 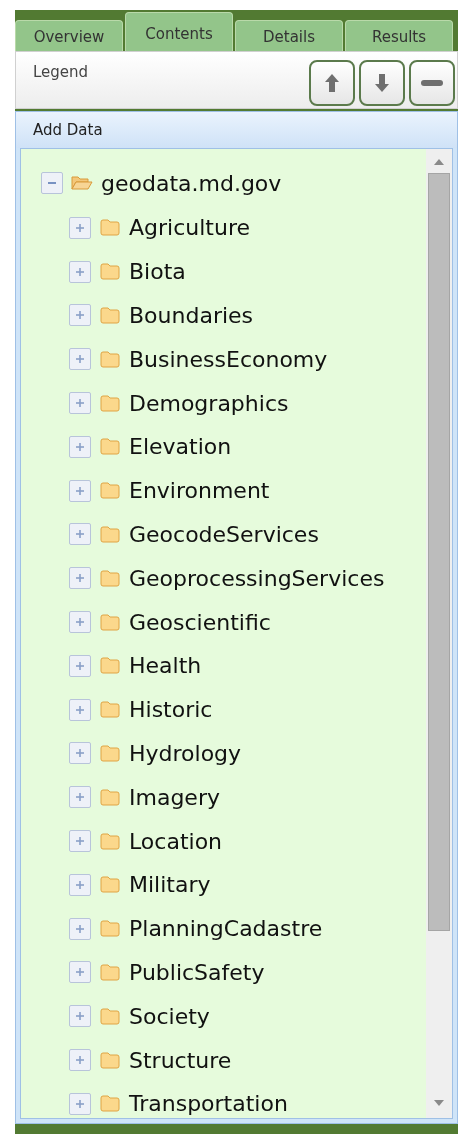 I want to click on scrollbar, so click(x=439, y=633).